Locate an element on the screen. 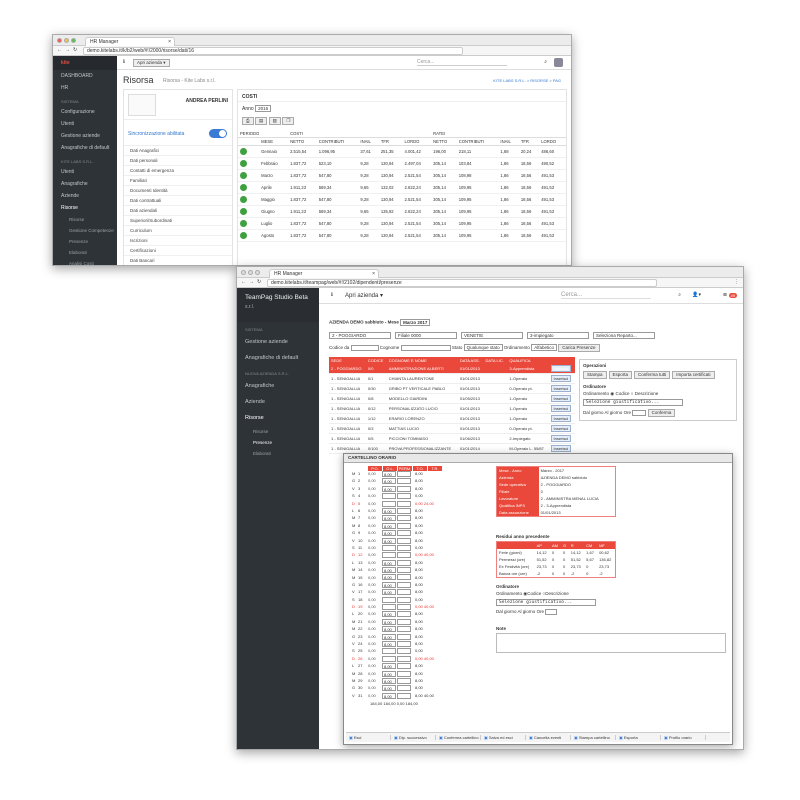 This screenshot has width=800, height=800. menu-item: Dati contrattuali is located at coordinates (178, 201).